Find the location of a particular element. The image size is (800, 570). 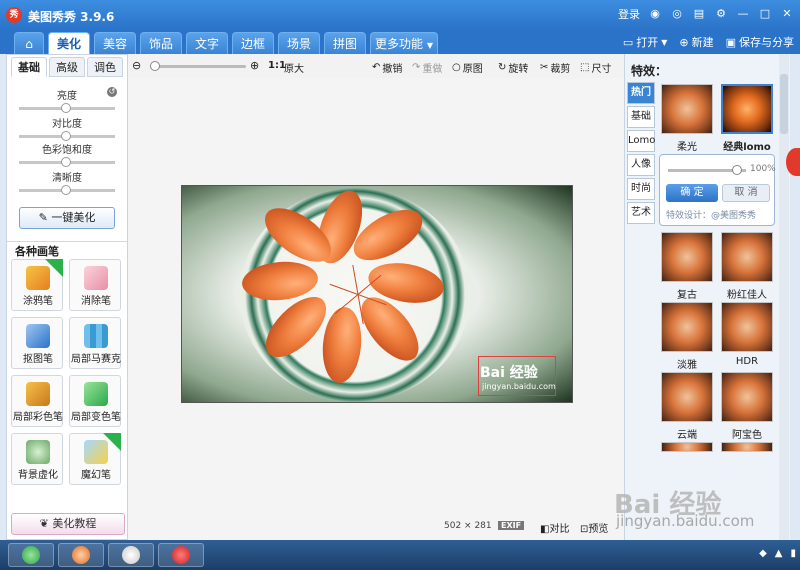

redo-button: ↷ 重做 is located at coordinates (427, 67).